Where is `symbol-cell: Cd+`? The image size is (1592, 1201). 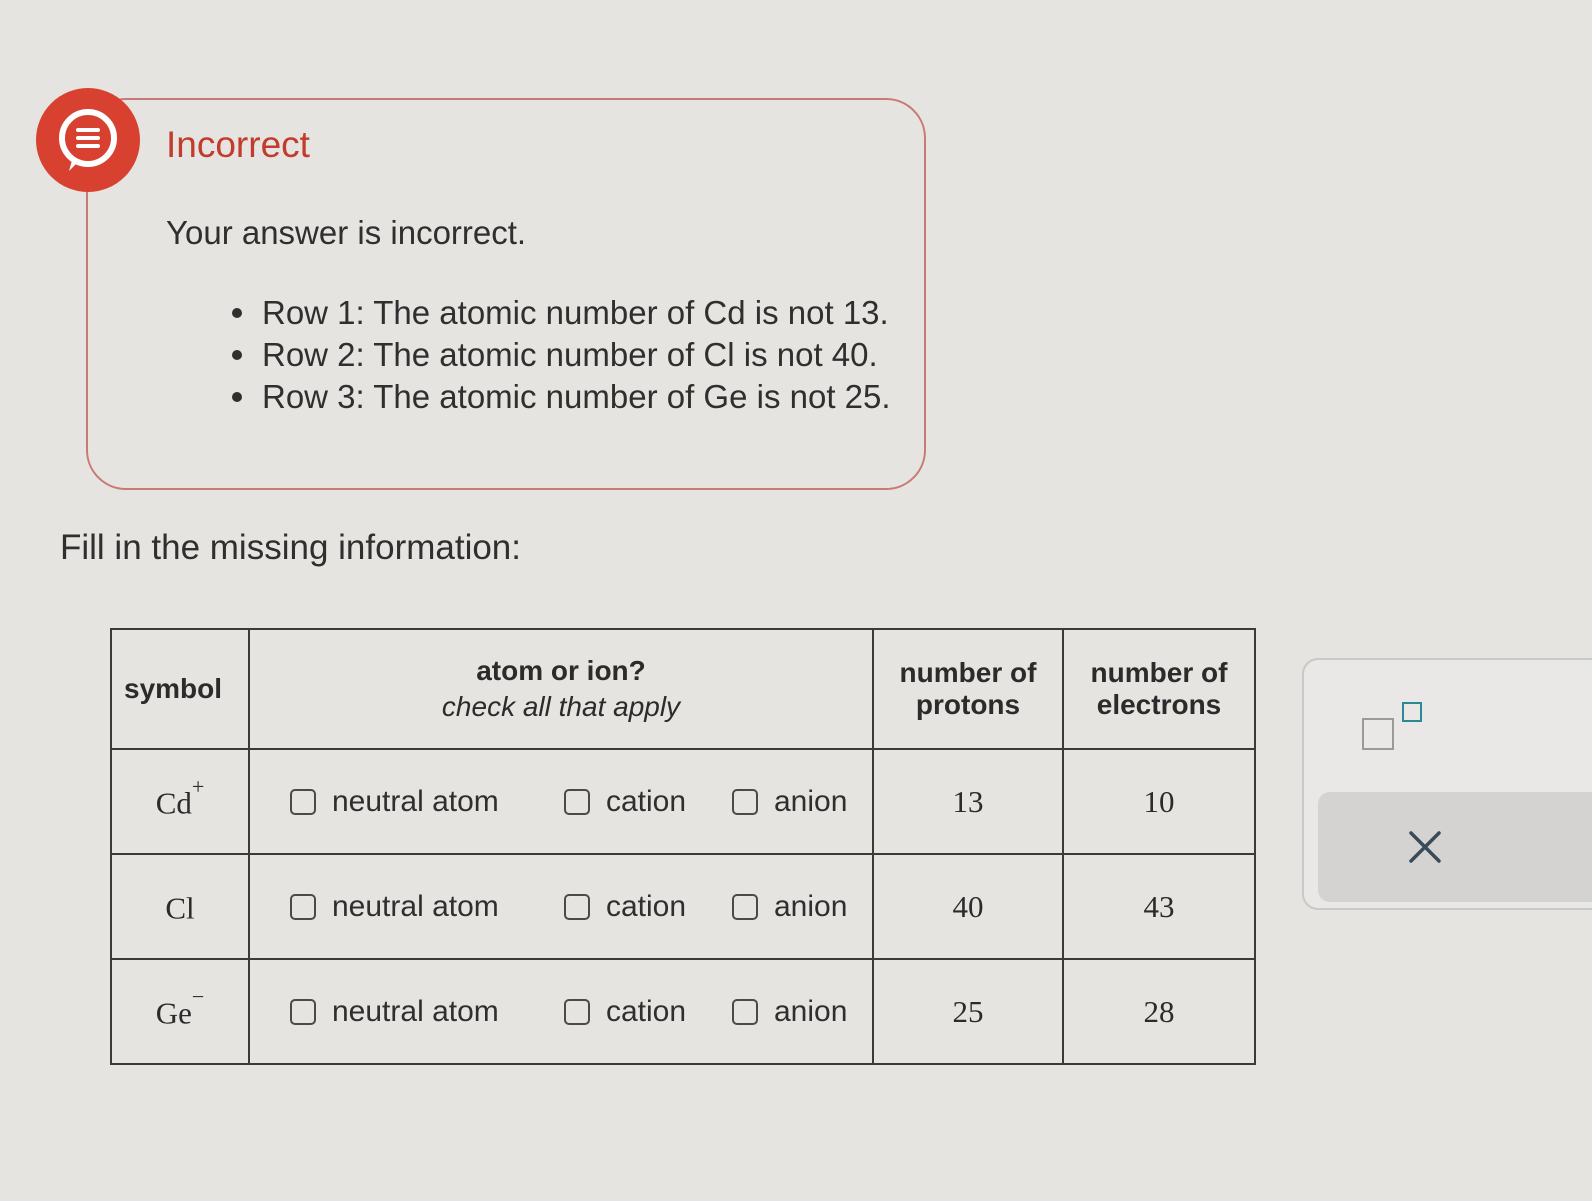
symbol-cell: Cd+ is located at coordinates (180, 801).